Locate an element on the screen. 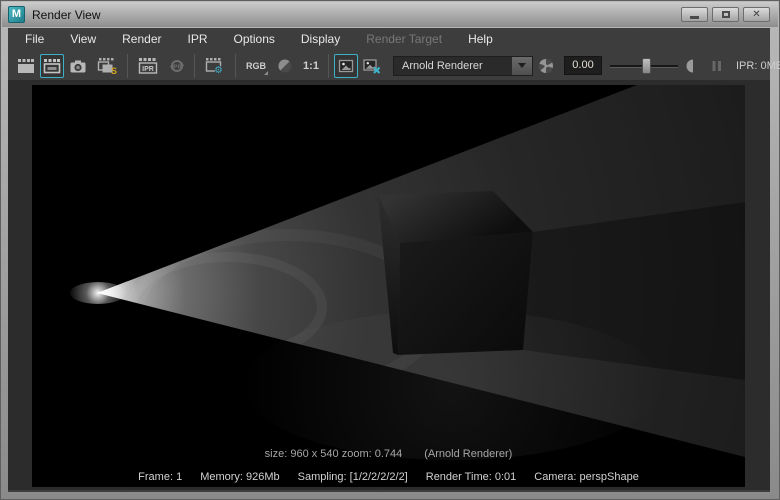  maximize-button is located at coordinates (725, 14).